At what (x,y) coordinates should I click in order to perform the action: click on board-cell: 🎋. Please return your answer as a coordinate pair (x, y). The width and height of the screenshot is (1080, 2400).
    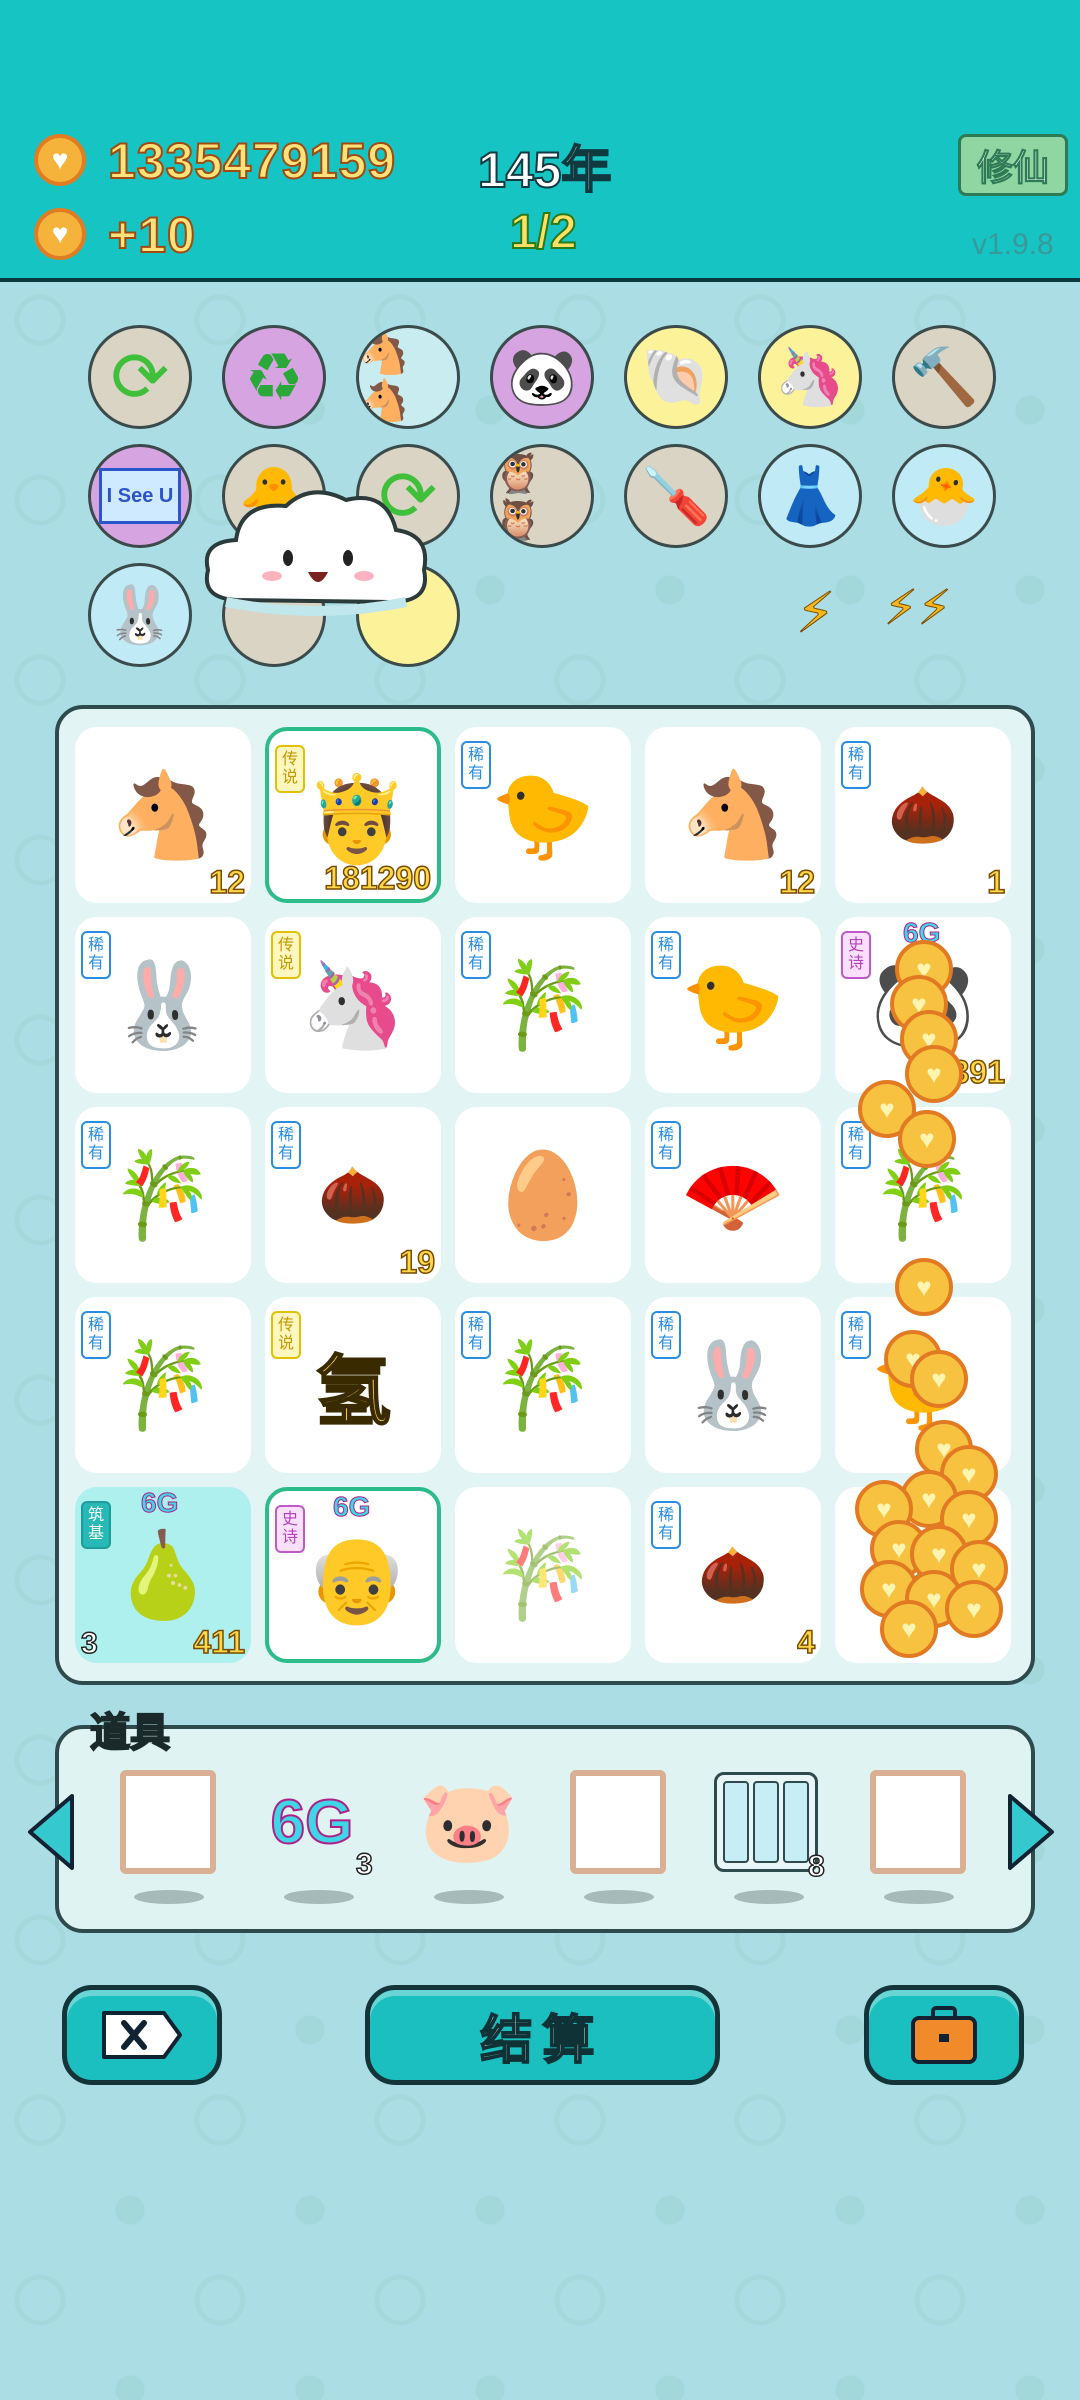
    Looking at the image, I should click on (543, 1575).